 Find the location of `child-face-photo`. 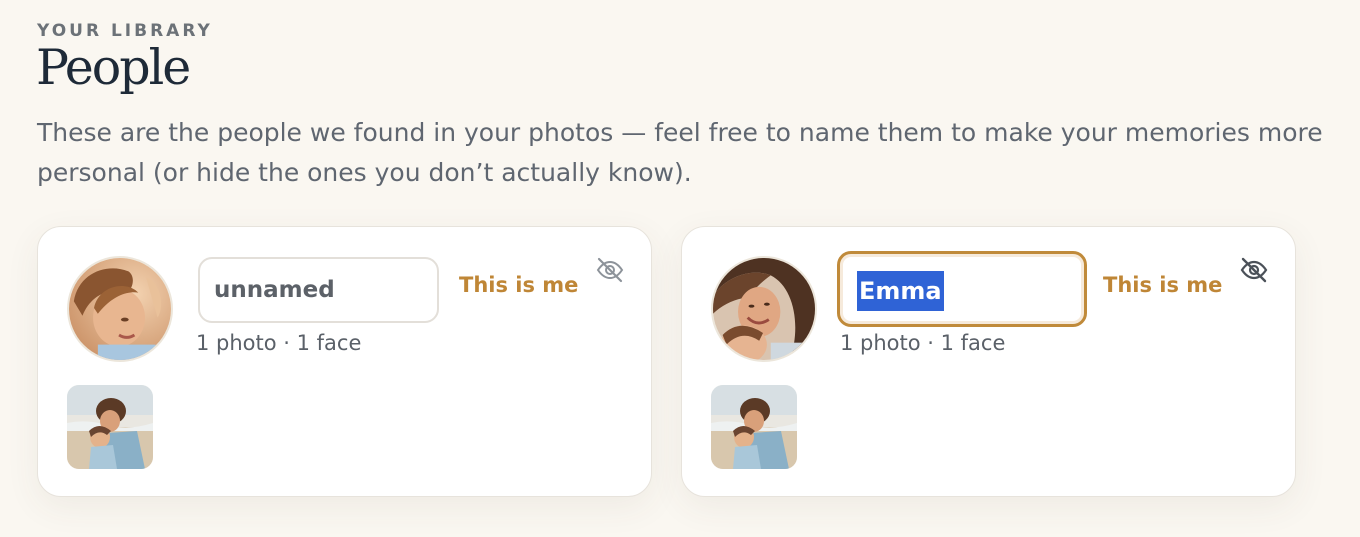

child-face-photo is located at coordinates (120, 309).